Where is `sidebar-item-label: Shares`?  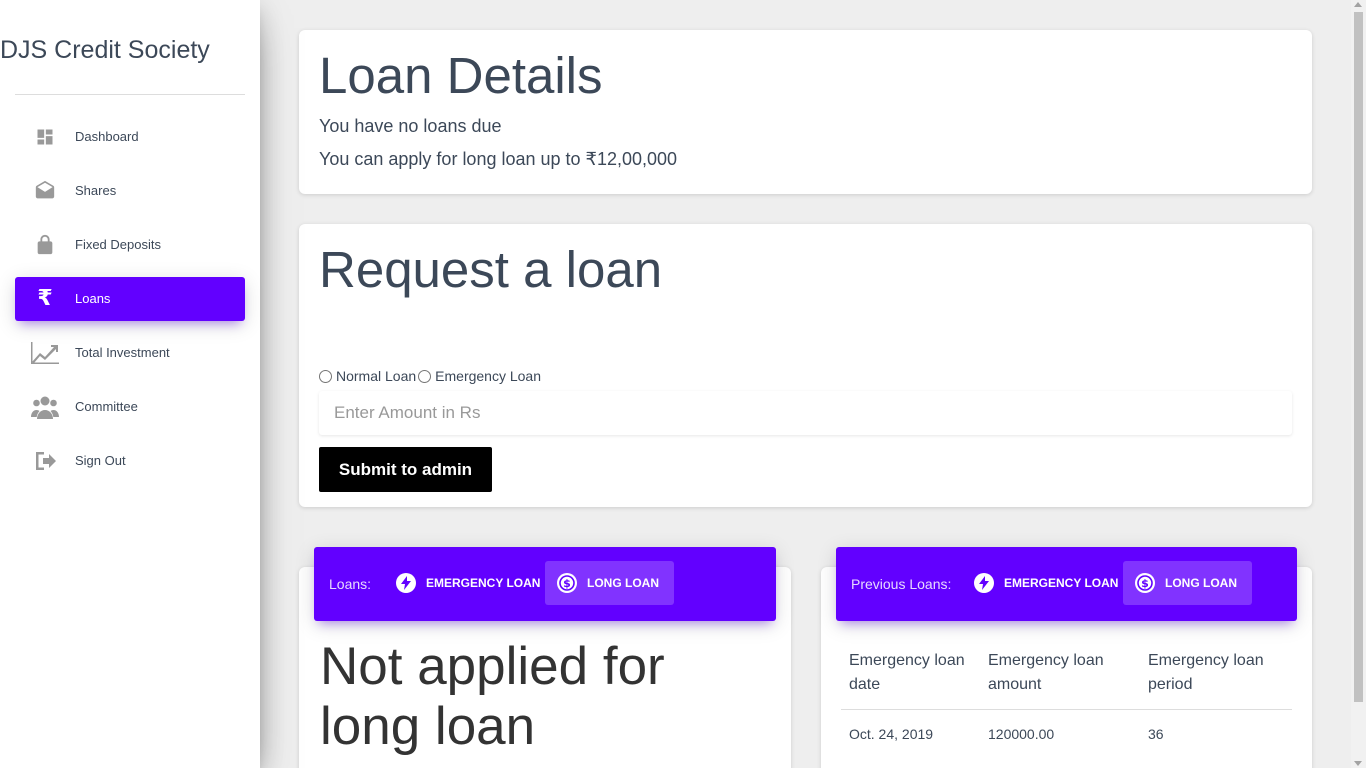
sidebar-item-label: Shares is located at coordinates (96, 190).